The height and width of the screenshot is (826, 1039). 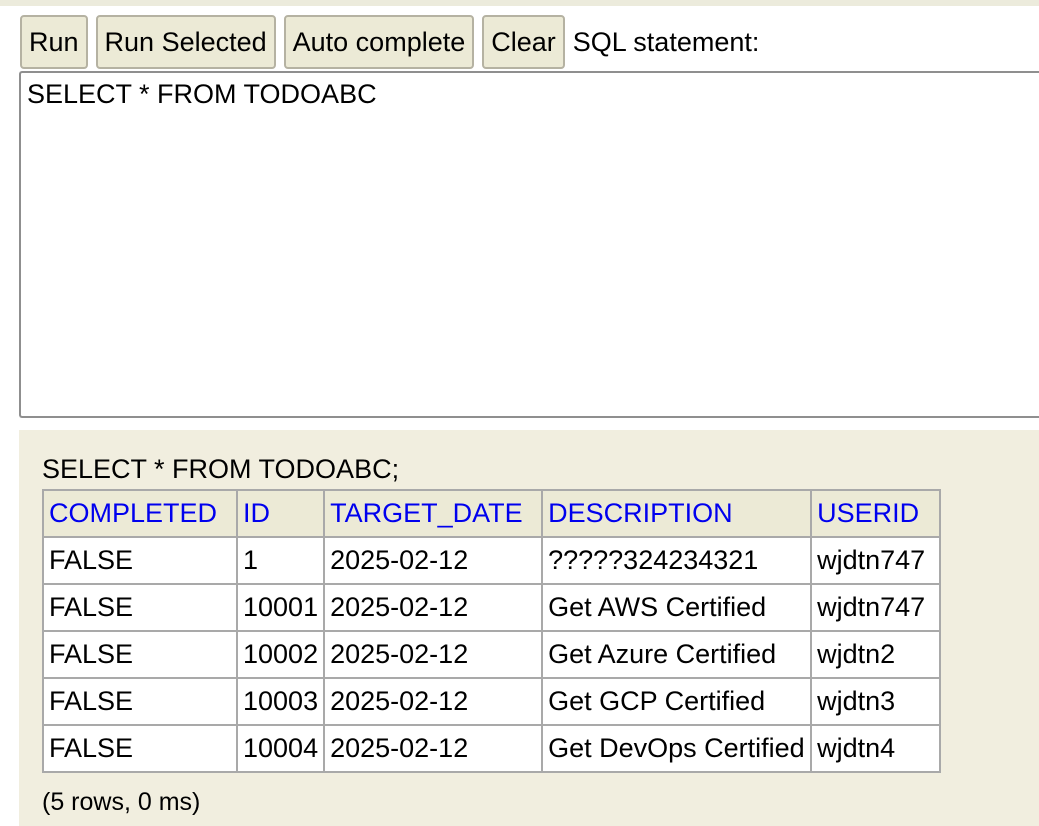 I want to click on cell-id: 10001, so click(x=280, y=607).